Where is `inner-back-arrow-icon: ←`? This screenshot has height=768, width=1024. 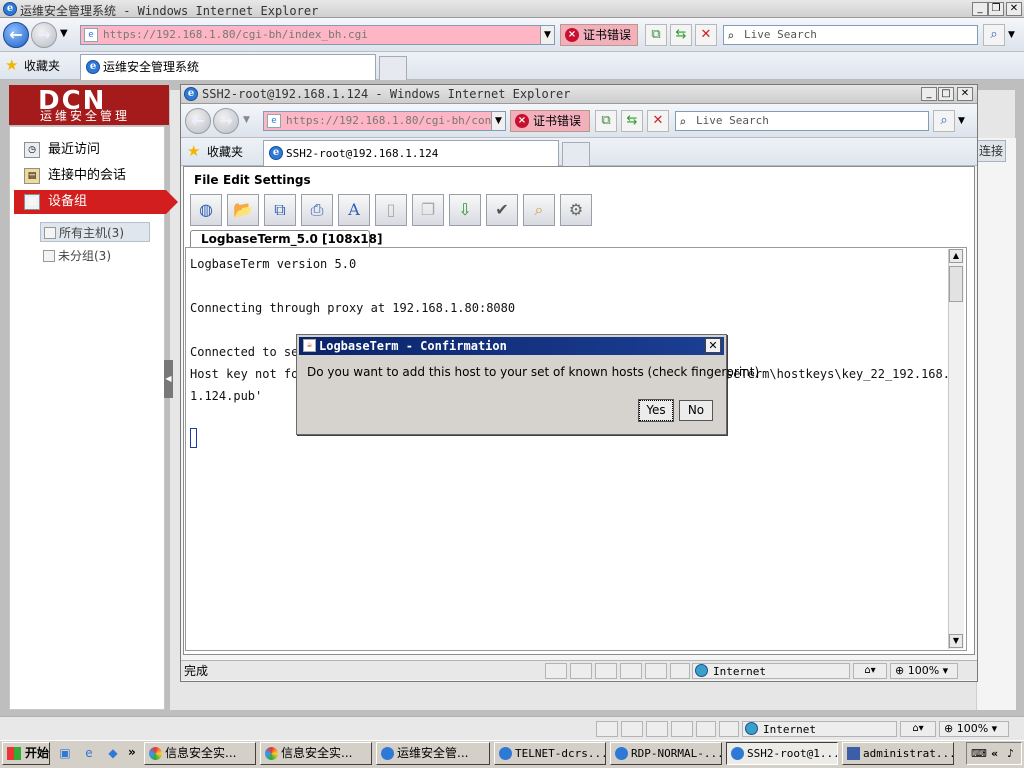
inner-back-arrow-icon: ← is located at coordinates (198, 121).